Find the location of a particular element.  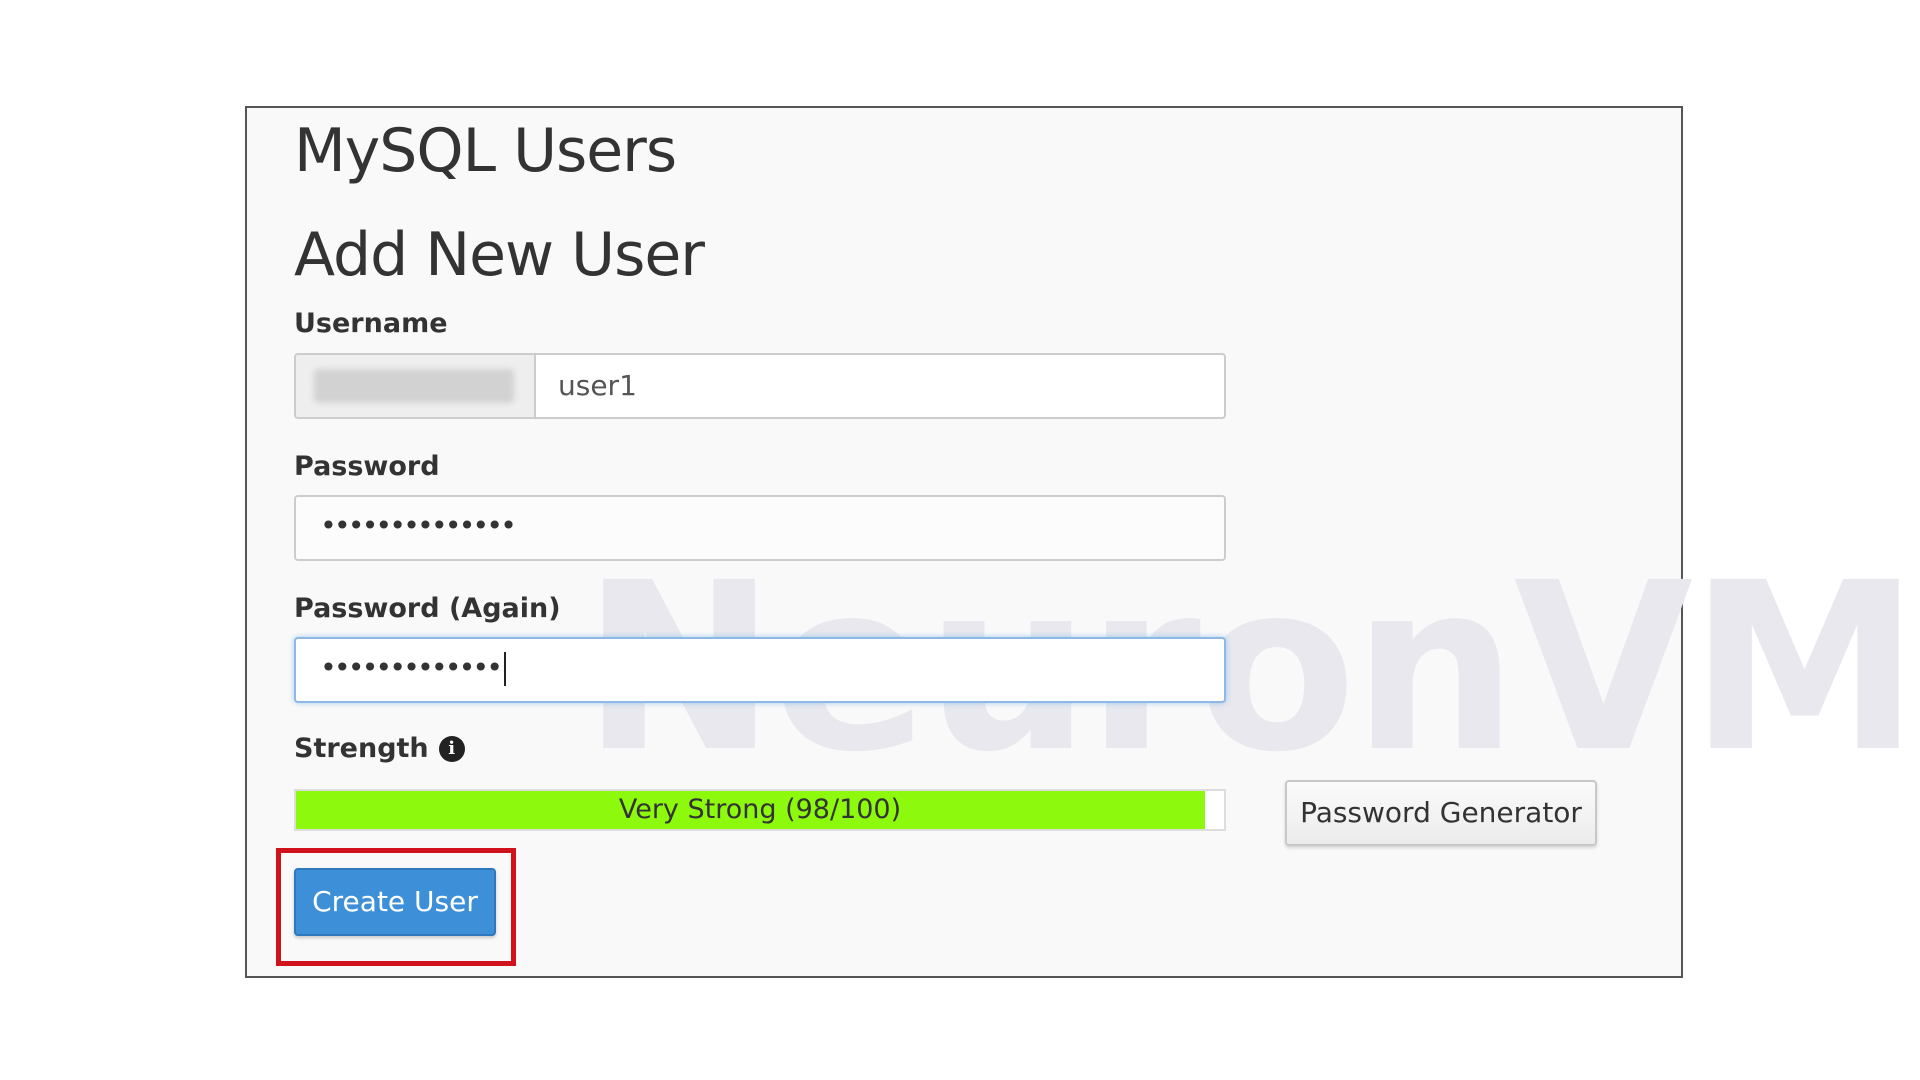

password-again-value: ••••••••••••• is located at coordinates (411, 667).